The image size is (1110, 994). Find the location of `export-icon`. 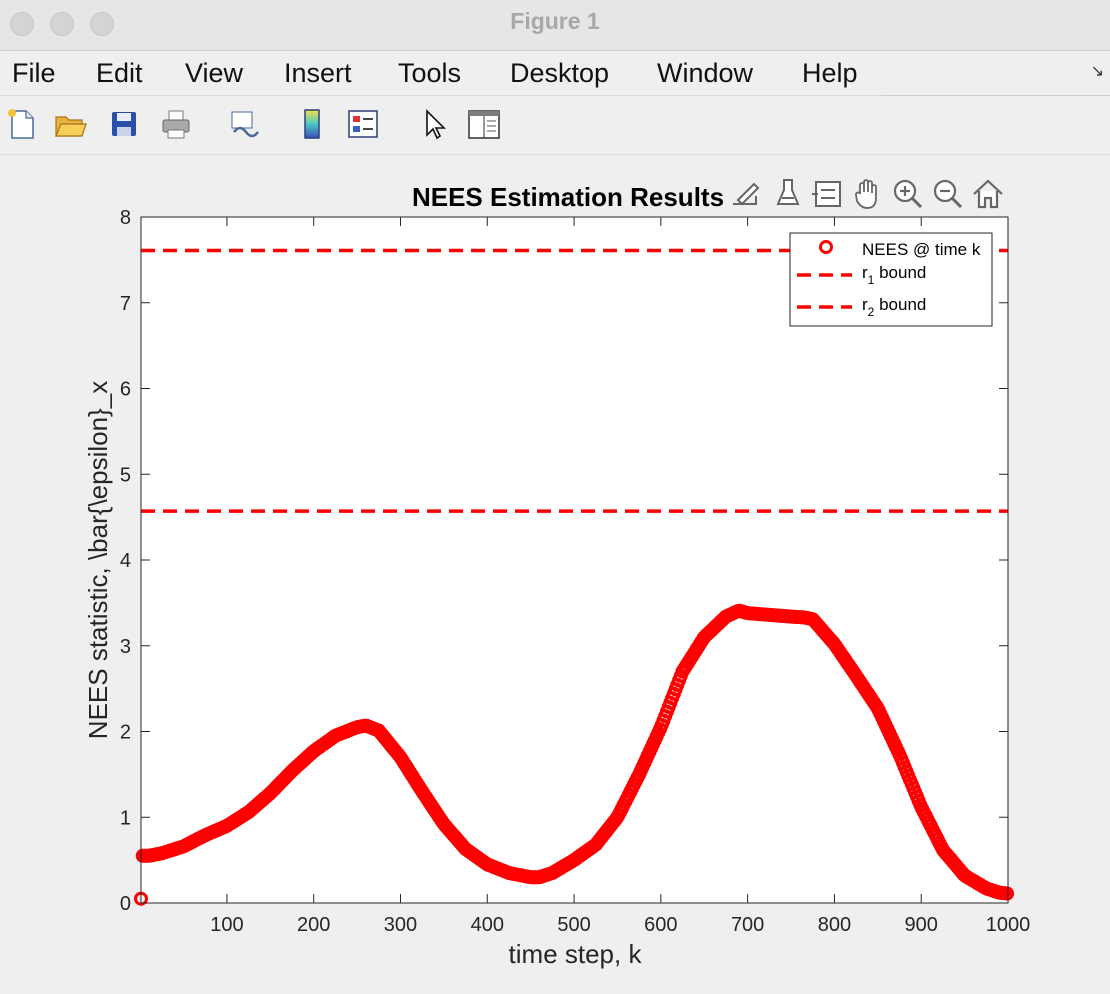

export-icon is located at coordinates (746, 194).